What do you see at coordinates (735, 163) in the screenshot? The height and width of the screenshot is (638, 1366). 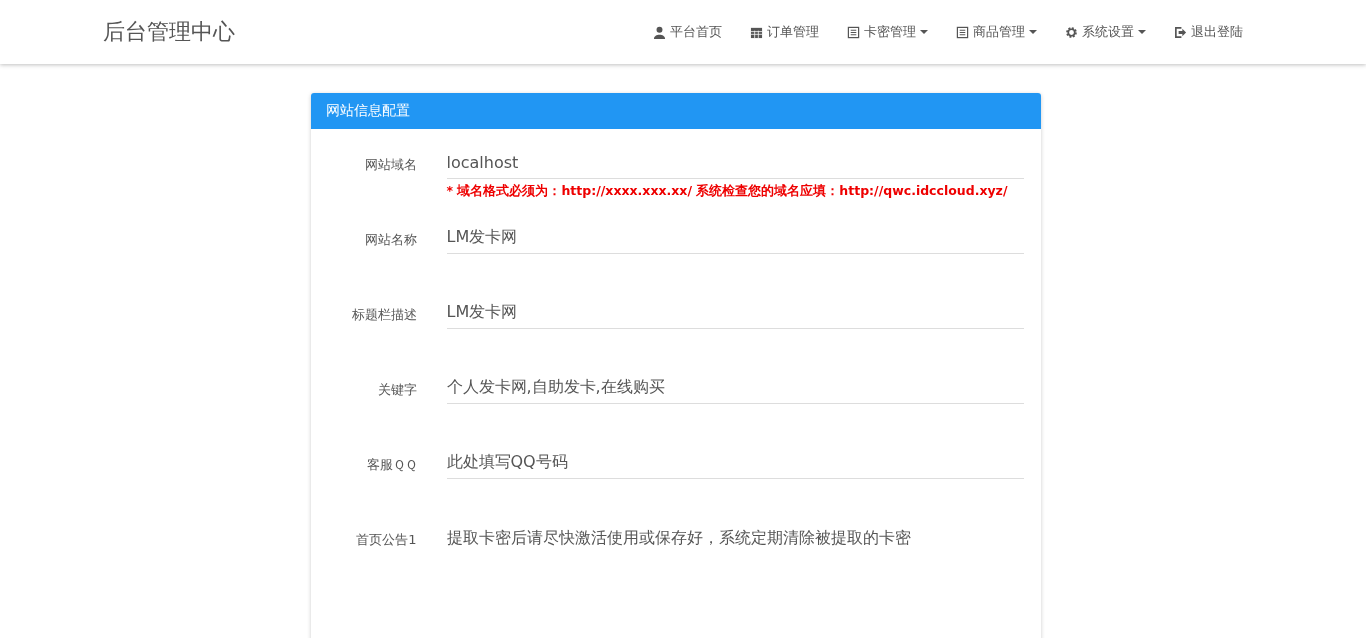 I see `input-field: localhost` at bounding box center [735, 163].